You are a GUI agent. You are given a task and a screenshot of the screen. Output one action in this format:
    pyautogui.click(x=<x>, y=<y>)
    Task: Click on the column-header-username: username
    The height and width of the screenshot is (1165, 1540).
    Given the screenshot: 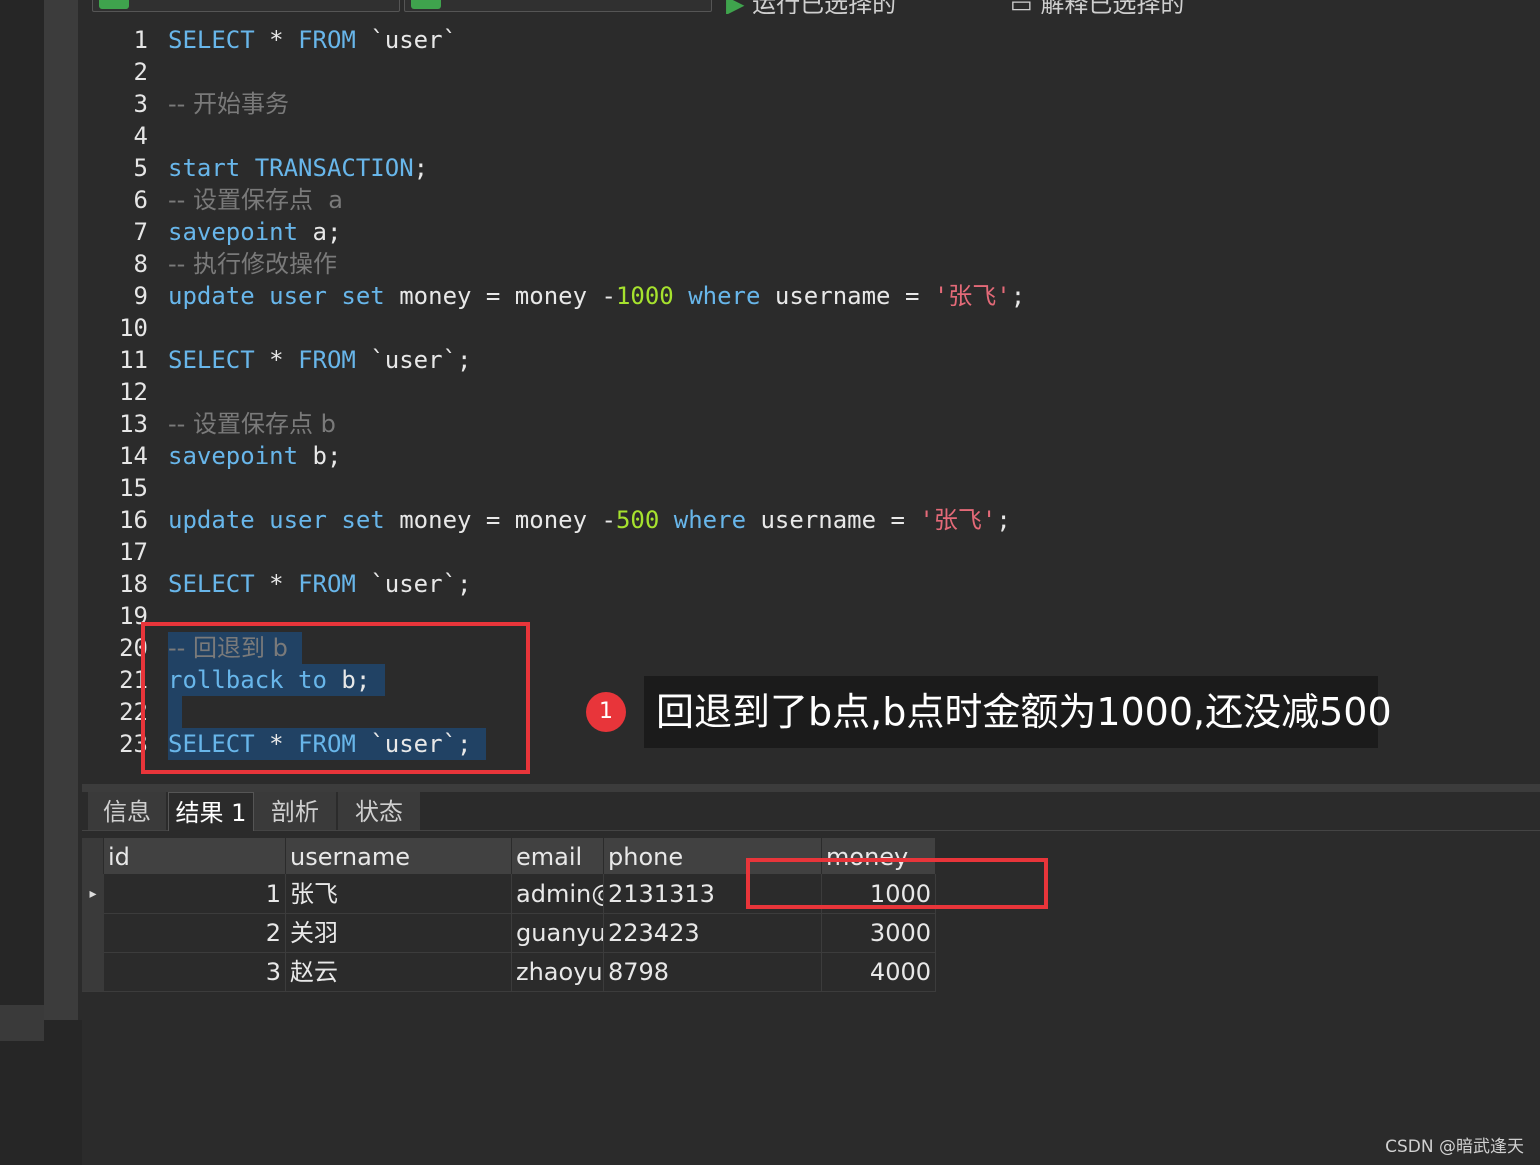 What is the action you would take?
    pyautogui.click(x=399, y=856)
    